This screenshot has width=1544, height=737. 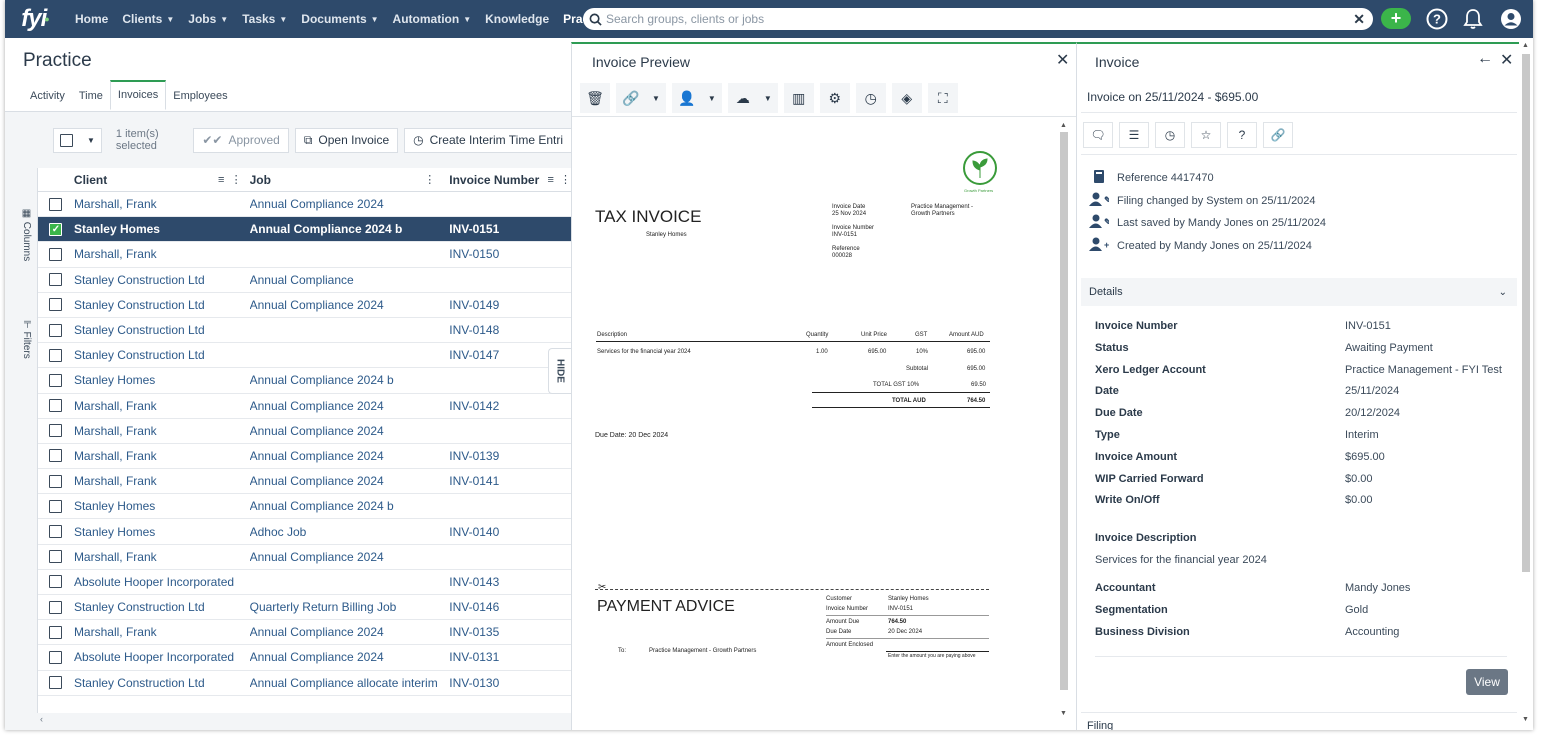 I want to click on cell-invoice-number: INV-0146, so click(x=510, y=607).